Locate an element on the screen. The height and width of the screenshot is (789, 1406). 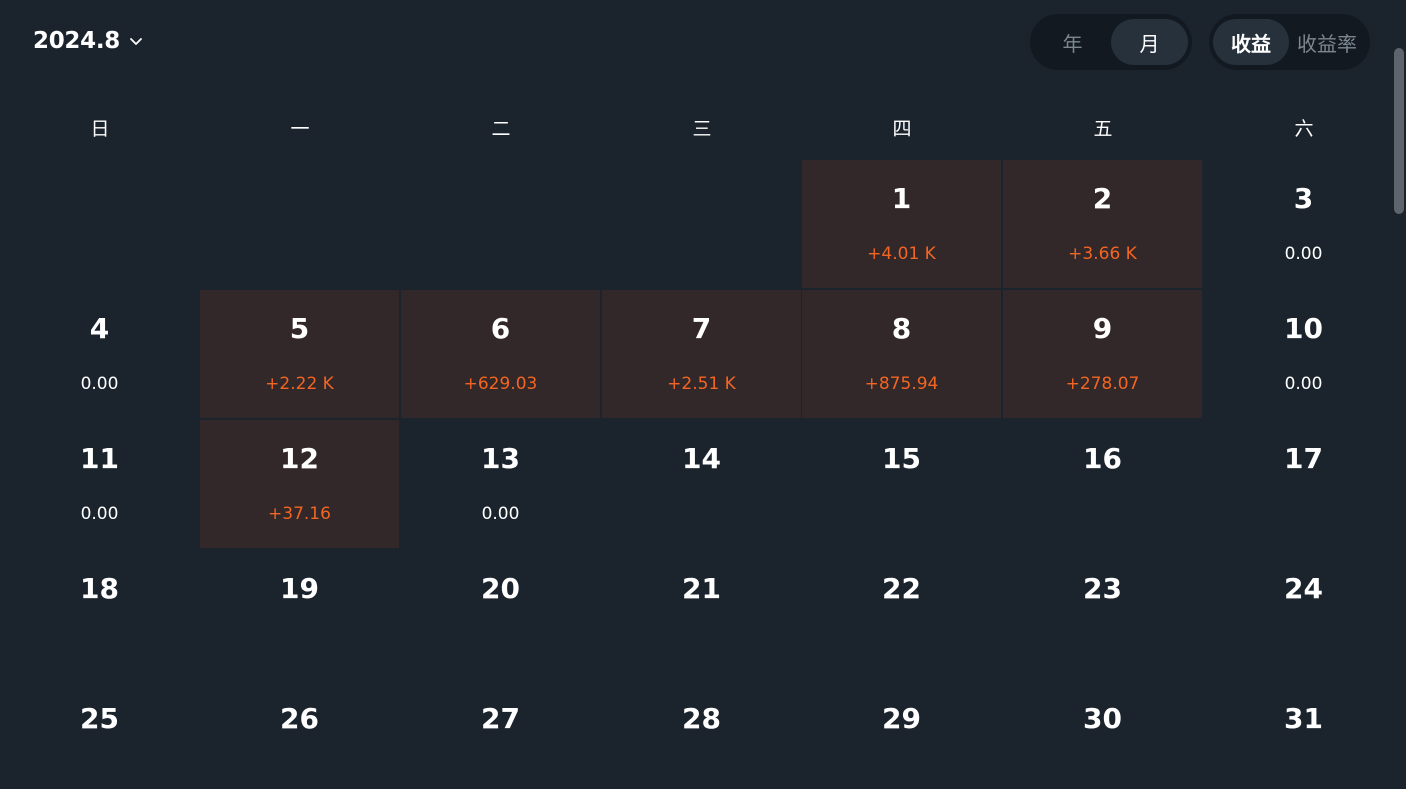
day-profit-value: +2.51 K is located at coordinates (701, 384).